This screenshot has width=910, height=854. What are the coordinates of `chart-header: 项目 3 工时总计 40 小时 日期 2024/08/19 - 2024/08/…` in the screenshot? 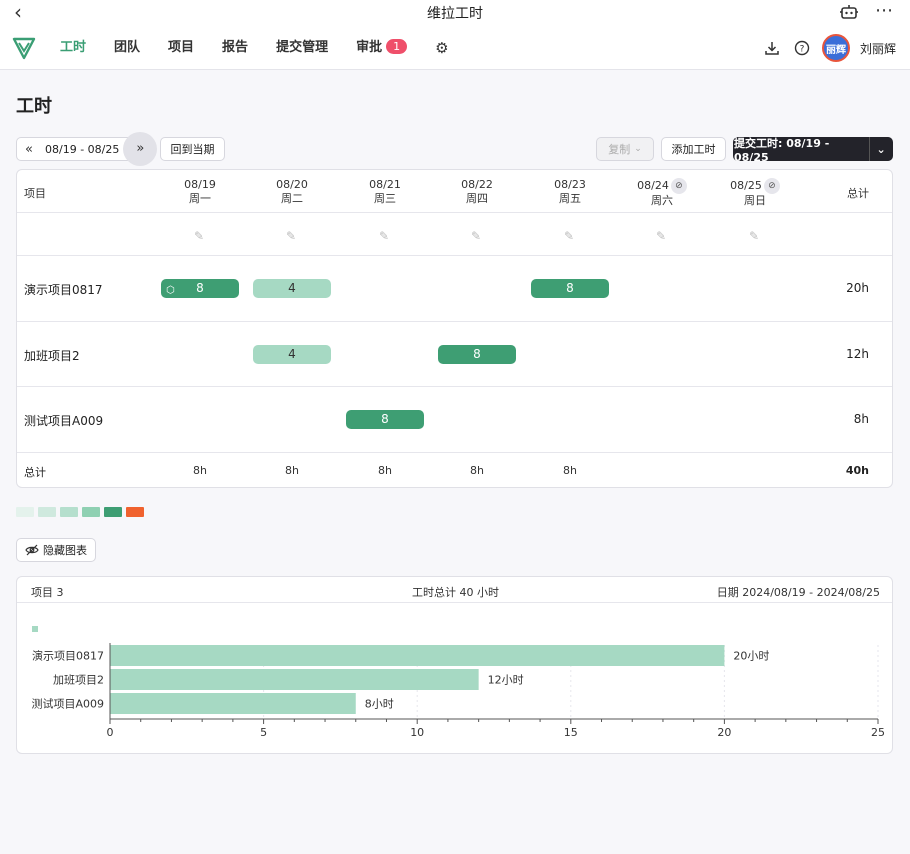 It's located at (454, 590).